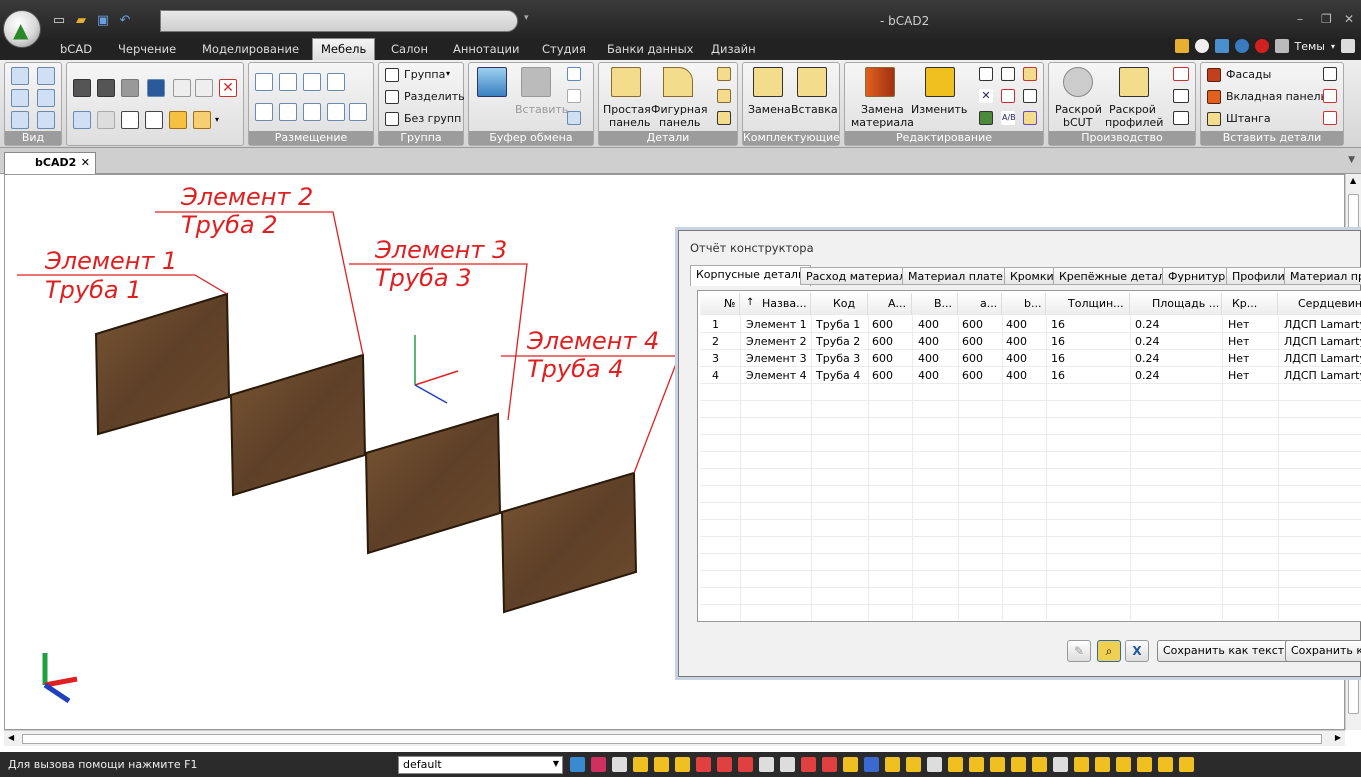 Image resolution: width=1361 pixels, height=777 pixels. Describe the element at coordinates (288, 112) in the screenshot. I see `align-bottom-icon` at that location.